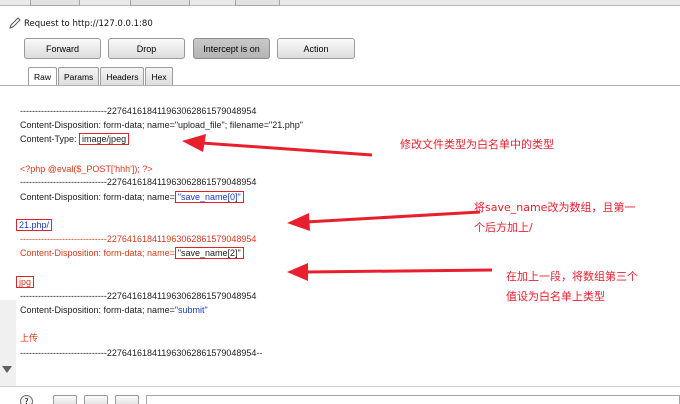  I want to click on save-name-2-data: jpg, so click(25, 282).